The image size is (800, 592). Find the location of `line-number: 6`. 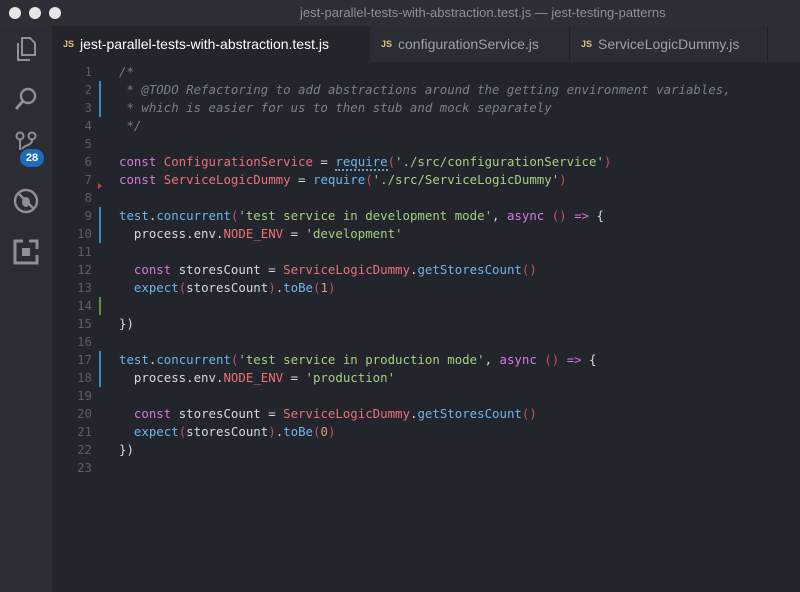

line-number: 6 is located at coordinates (88, 161).